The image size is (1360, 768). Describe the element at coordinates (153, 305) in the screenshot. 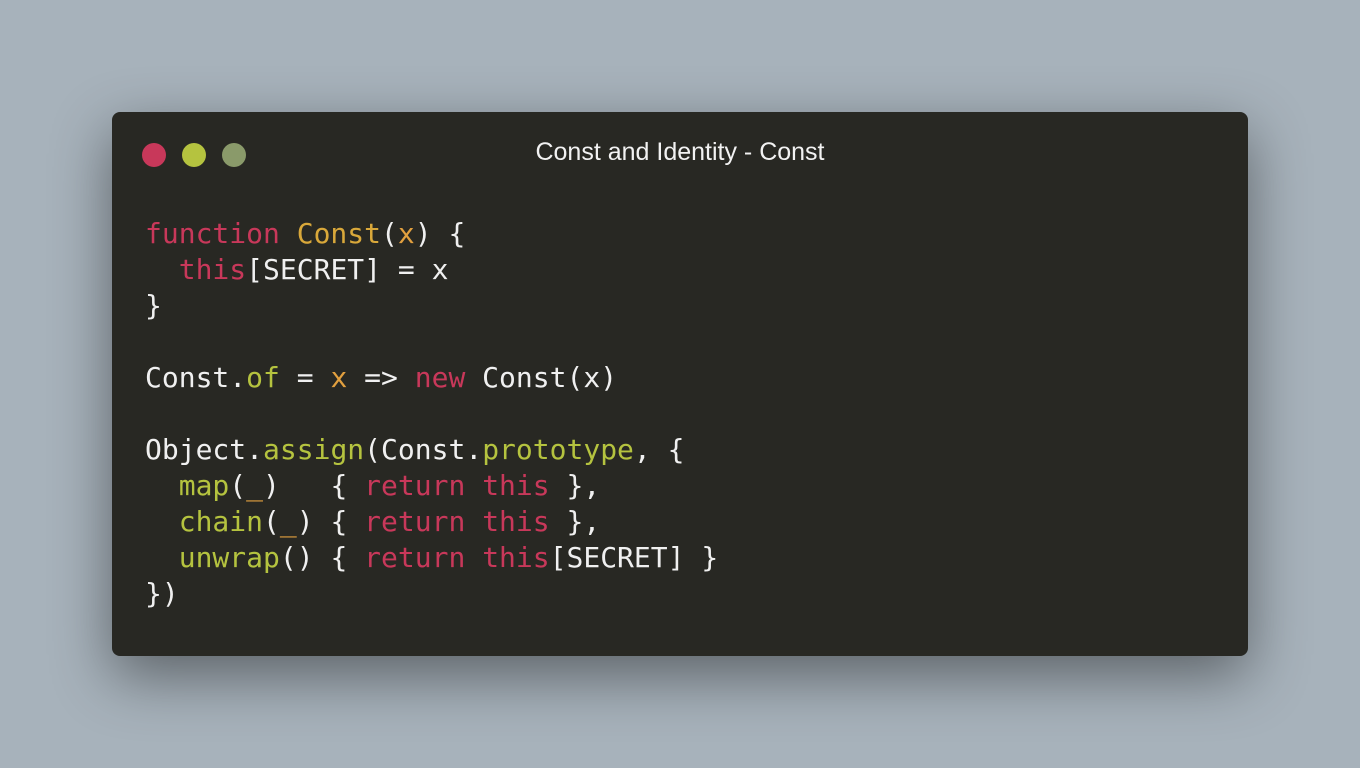

I see `code-token-plain: }` at that location.